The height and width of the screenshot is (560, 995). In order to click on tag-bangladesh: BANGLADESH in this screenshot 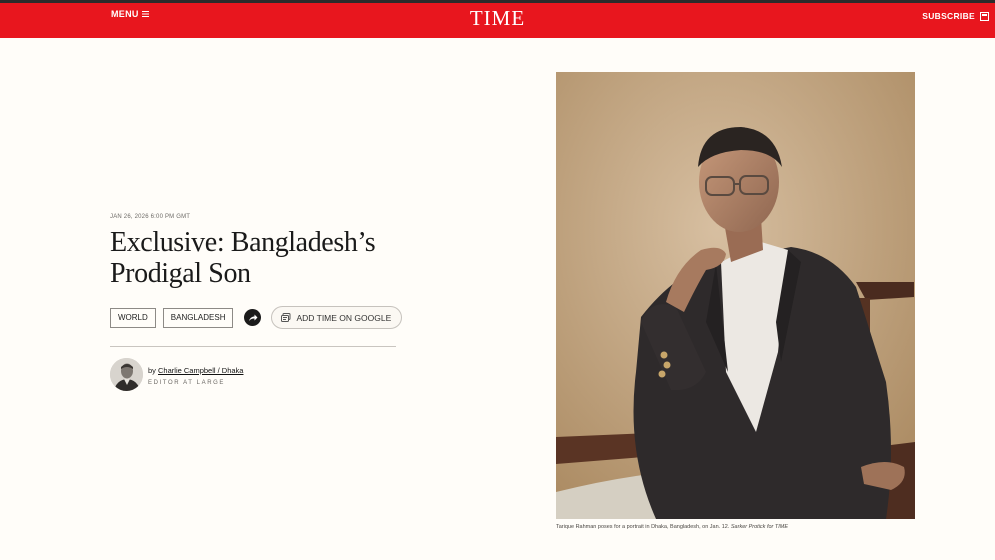, I will do `click(198, 317)`.